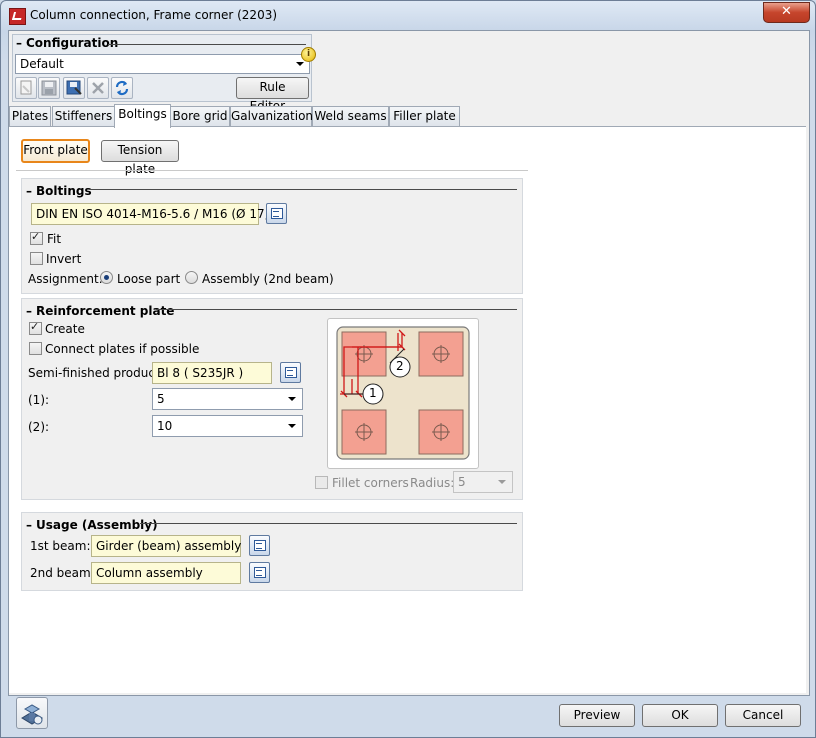 This screenshot has width=816, height=738. I want to click on title-bar: Column connection, Frame corner (2203) ✕, so click(408, 16).